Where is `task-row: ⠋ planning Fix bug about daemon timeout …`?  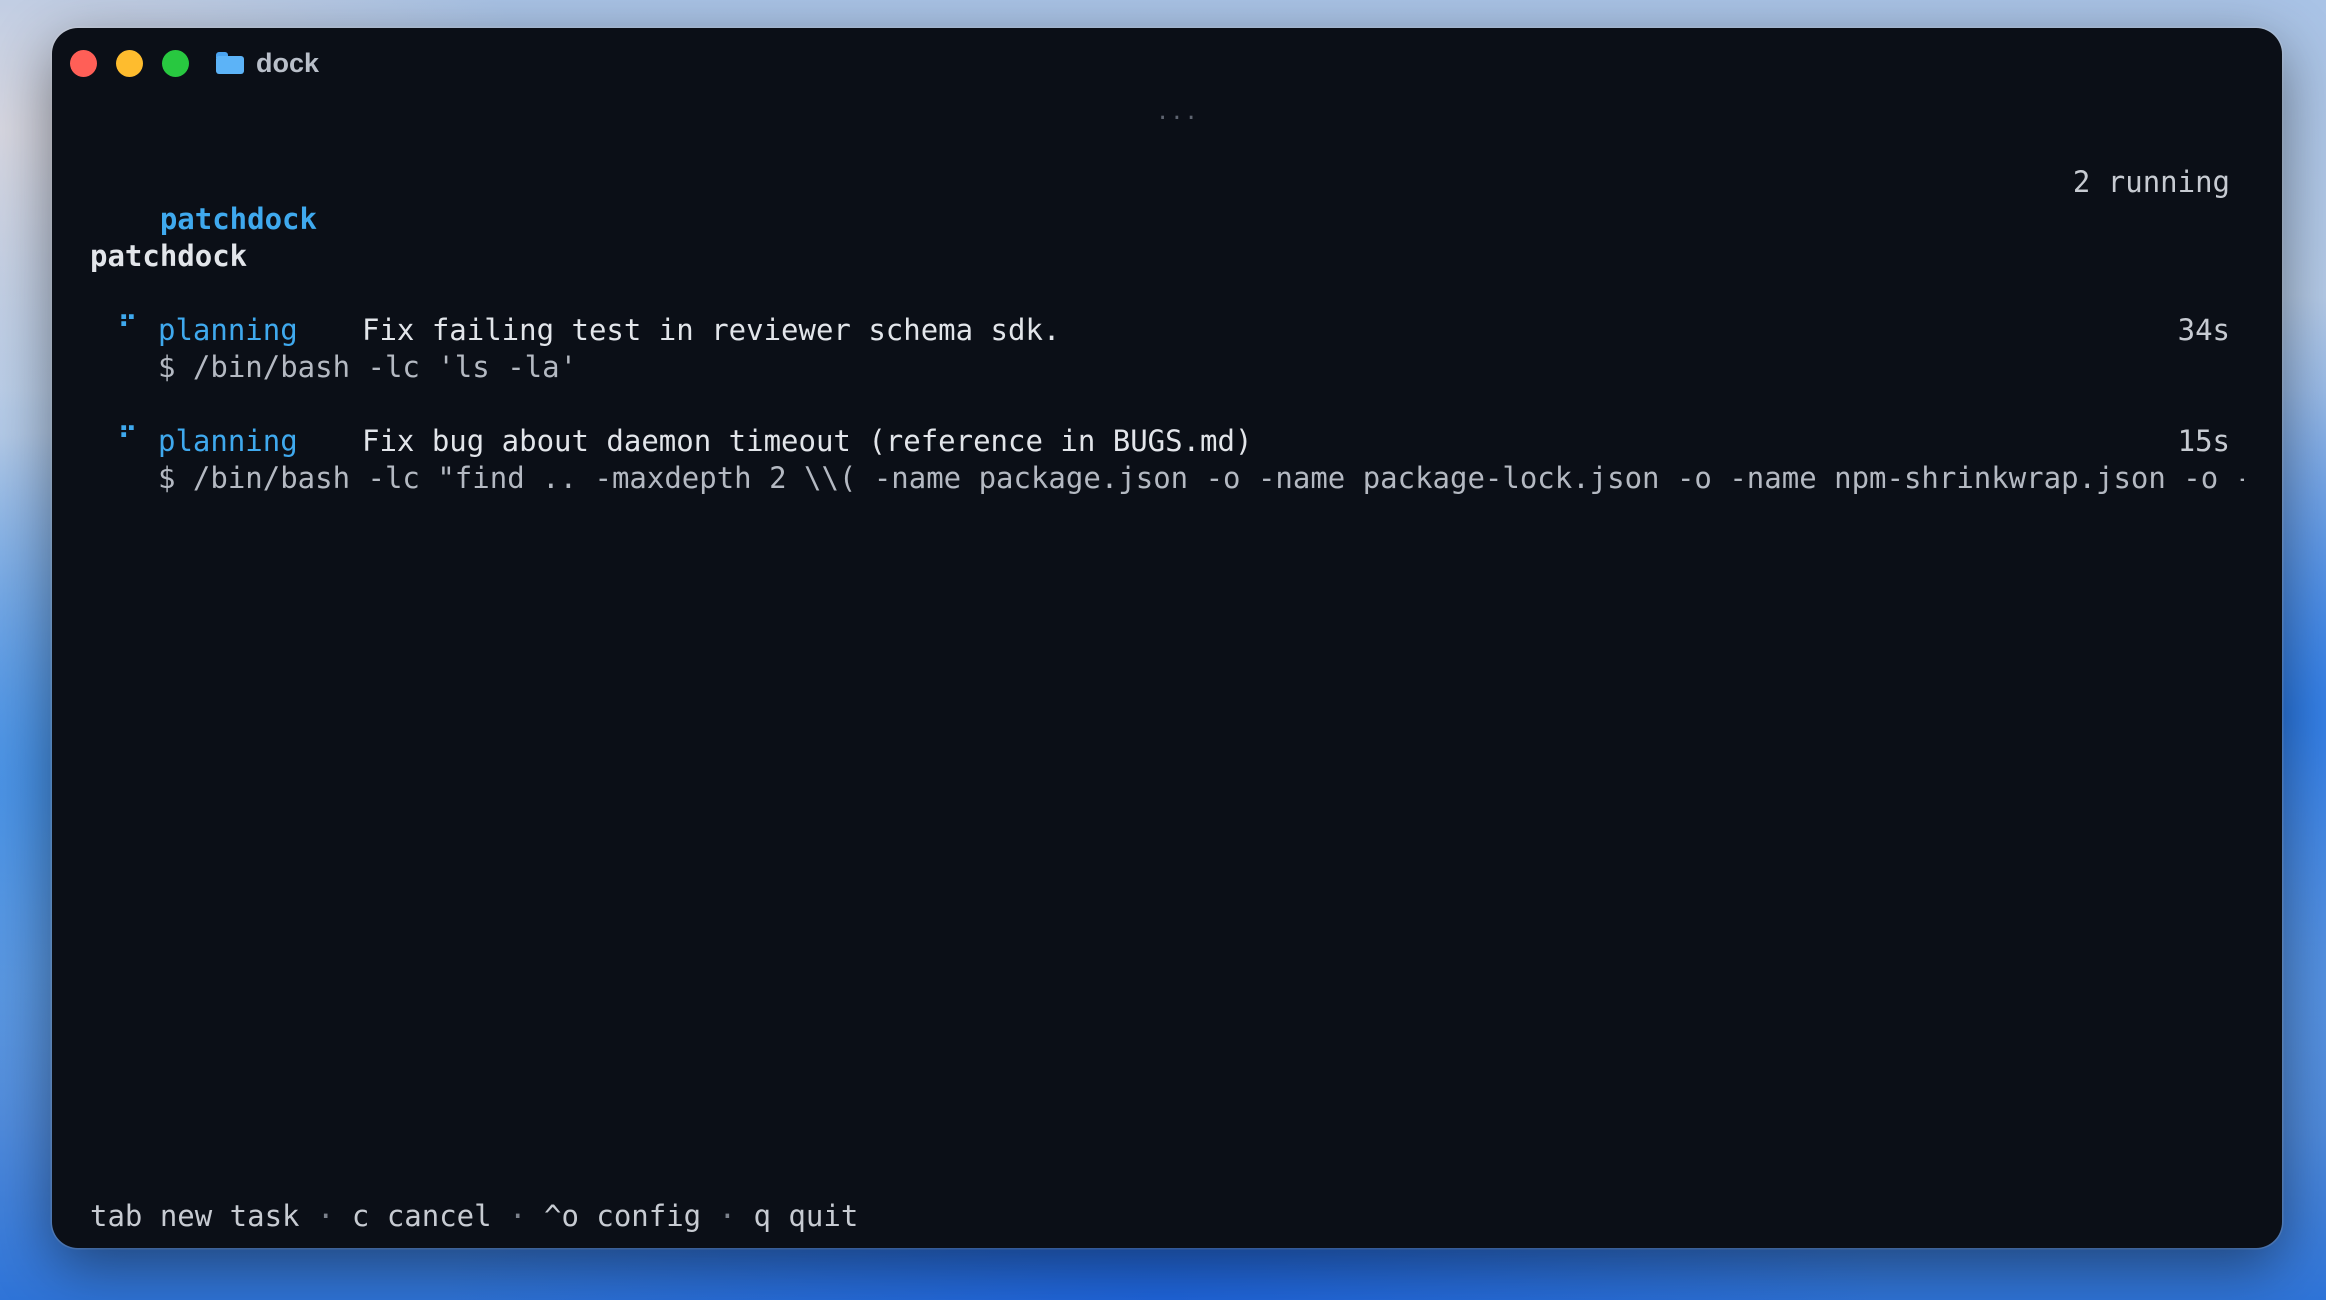
task-row: ⠋ planning Fix bug about daemon timeout … is located at coordinates (1167, 463).